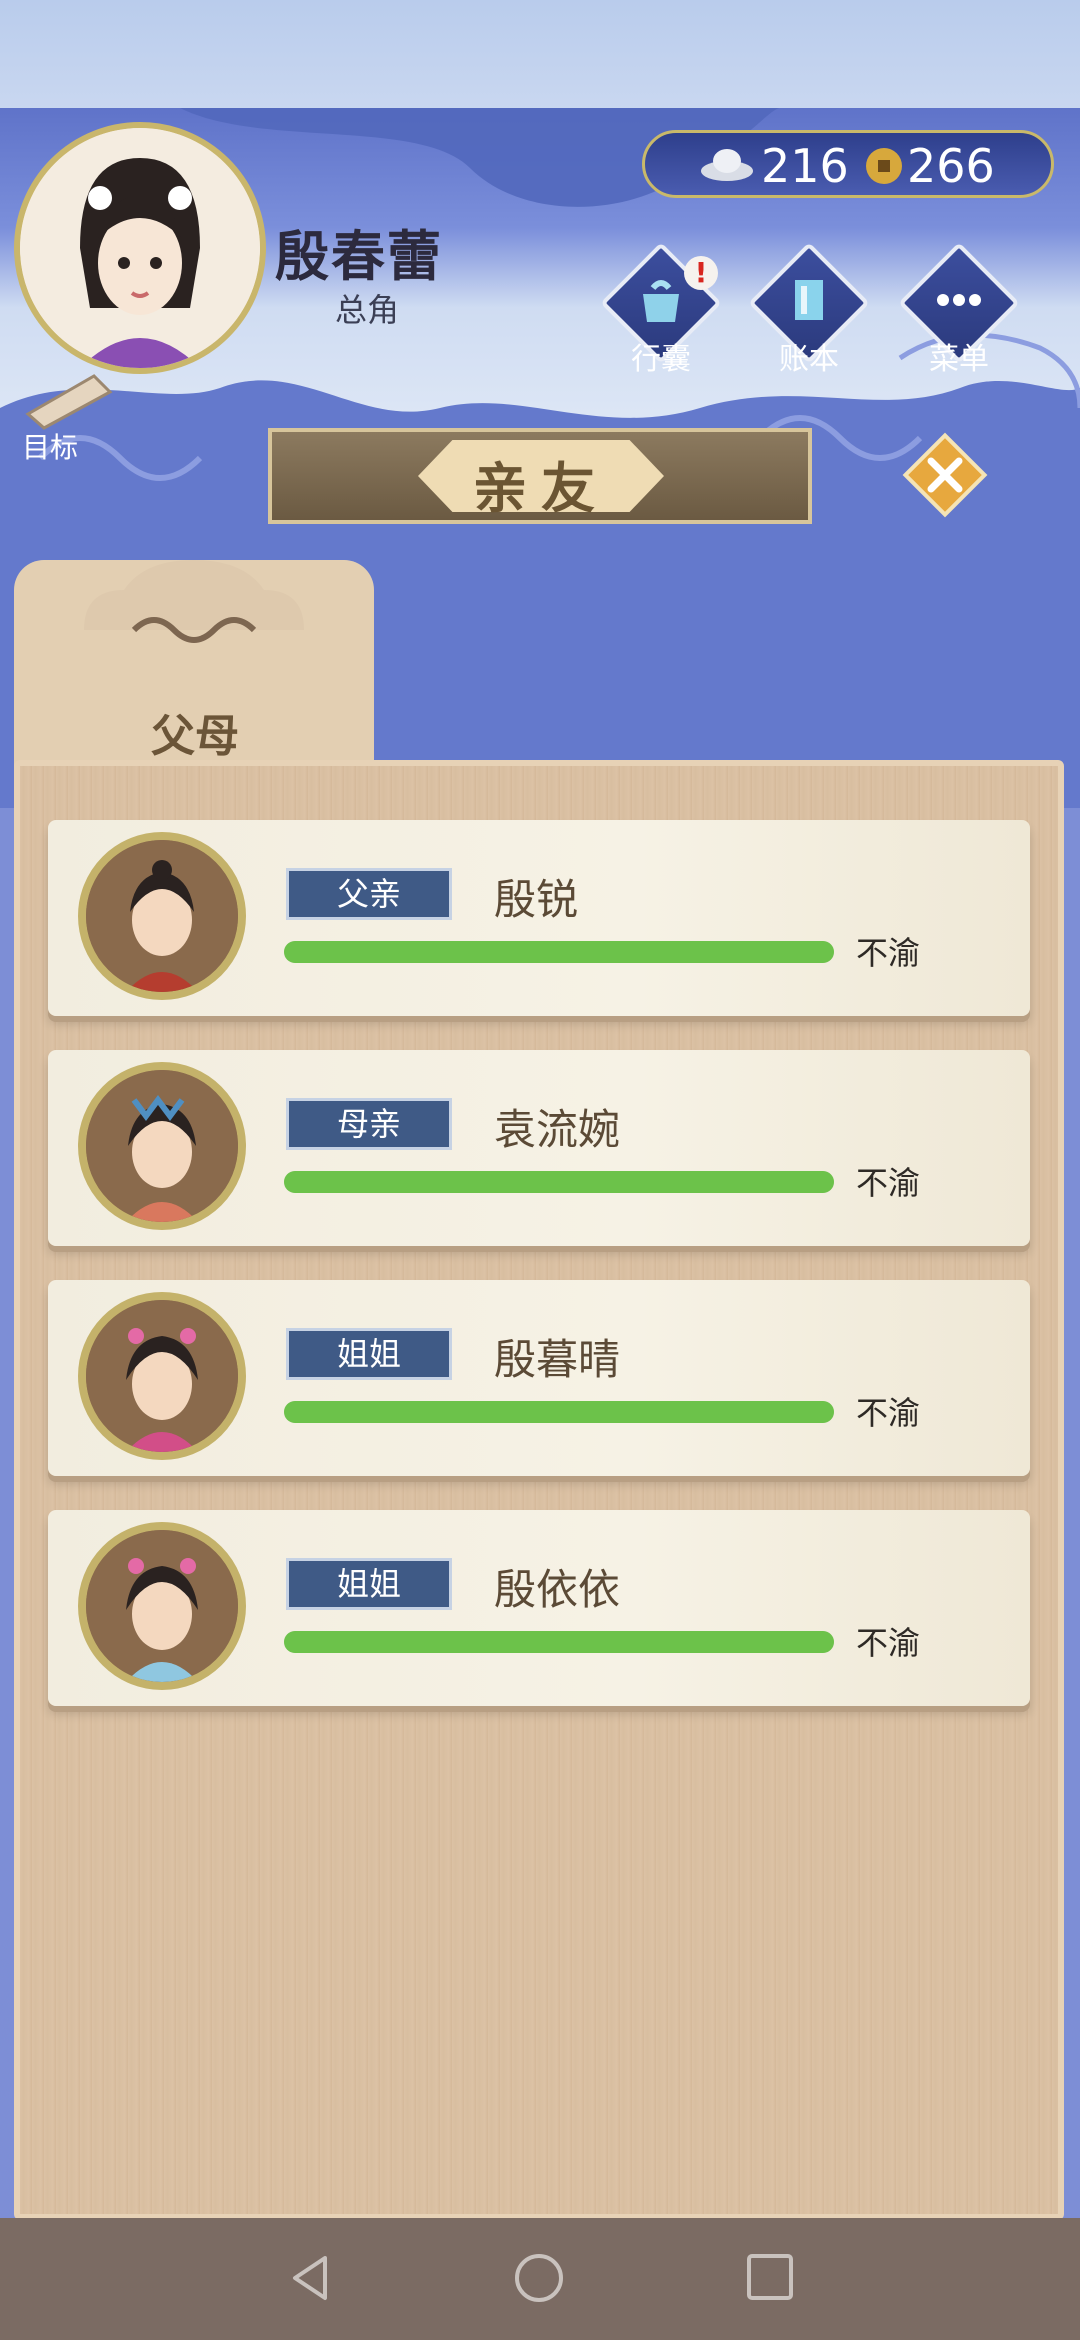 This screenshot has width=1080, height=2340. I want to click on copper-amount: 266, so click(951, 166).